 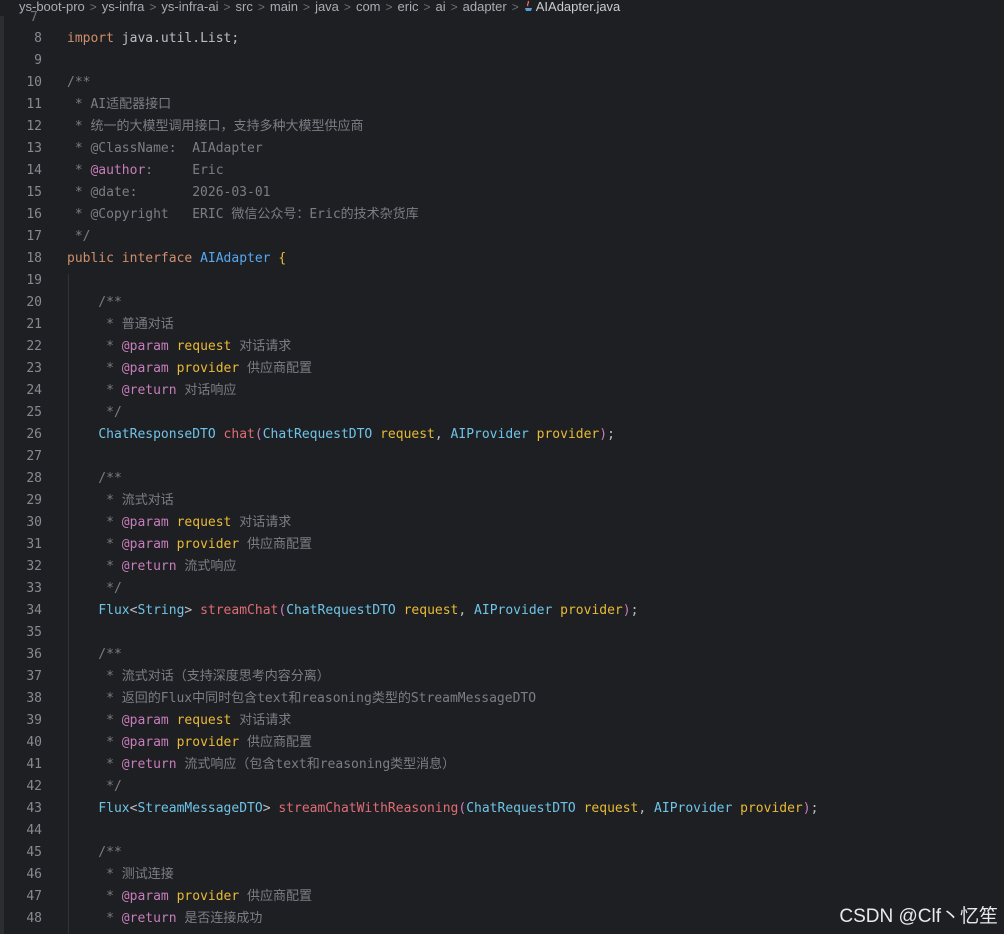 What do you see at coordinates (34, 126) in the screenshot?
I see `line-number: 12` at bounding box center [34, 126].